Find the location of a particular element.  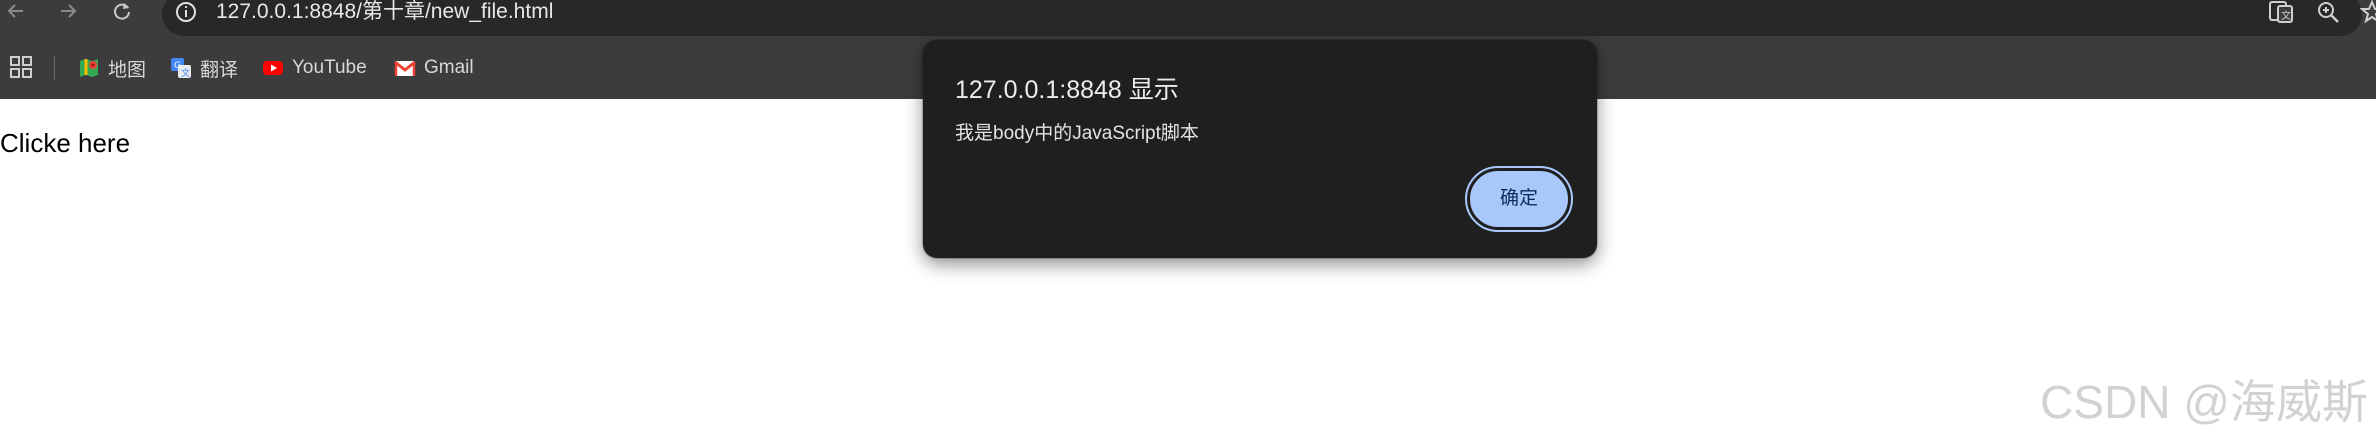

navigation-bar: 127.0.0.1:8848/第十章/new_file.html 文 is located at coordinates (1188, 18).